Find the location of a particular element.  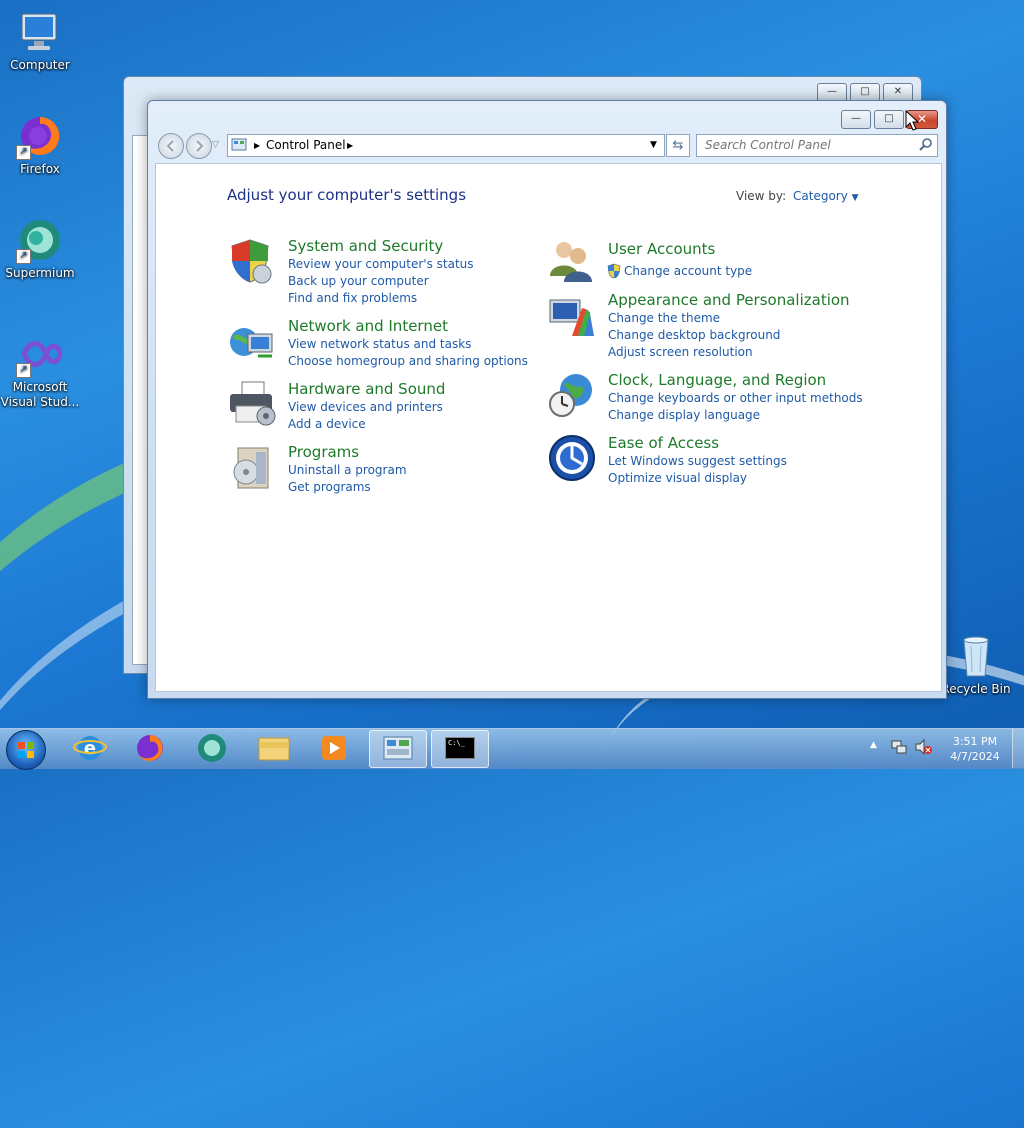

page-title: Adjust your computer's settings is located at coordinates (347, 195).